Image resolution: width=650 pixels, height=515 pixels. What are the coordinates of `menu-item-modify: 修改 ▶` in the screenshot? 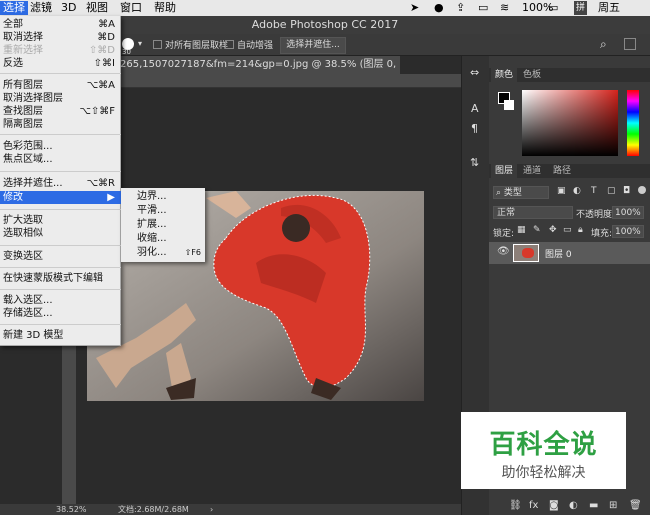 It's located at (60, 197).